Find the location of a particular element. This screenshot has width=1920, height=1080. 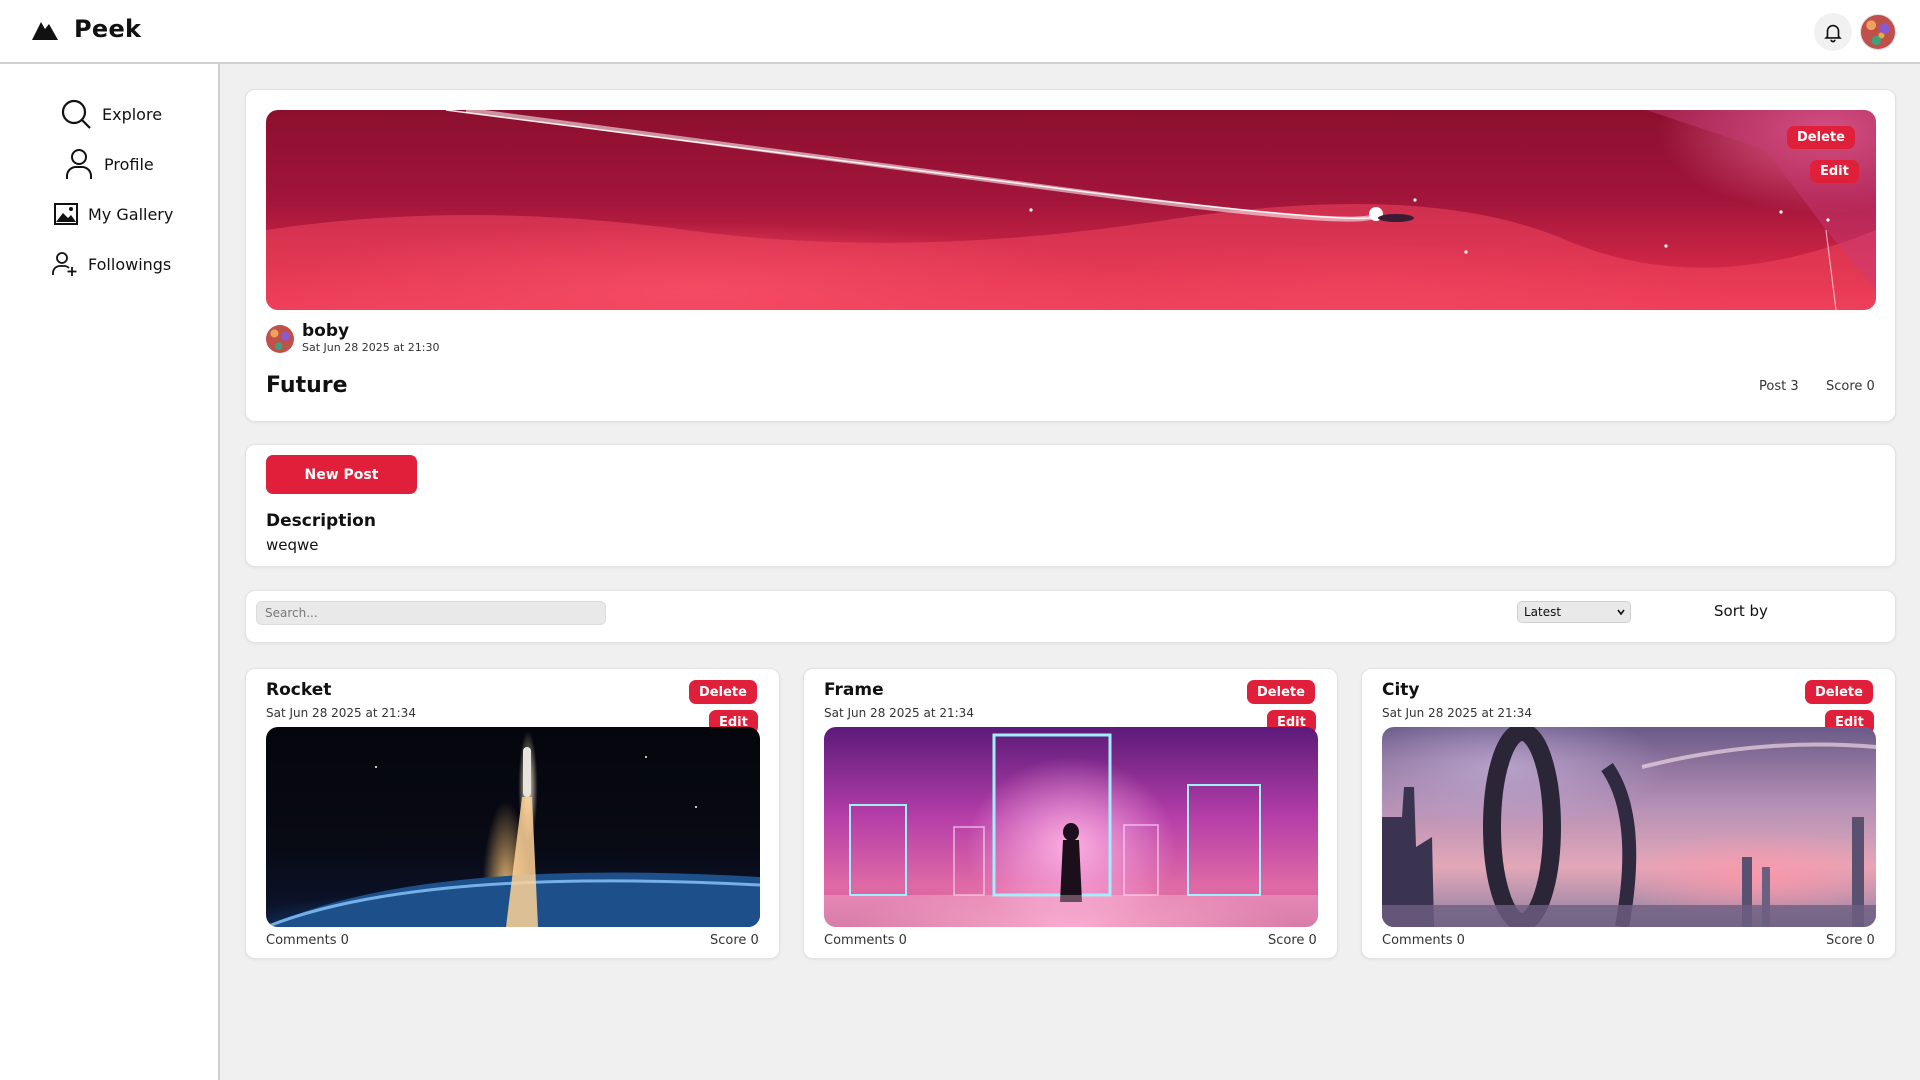

sidebar-item-label: Explore is located at coordinates (132, 114).